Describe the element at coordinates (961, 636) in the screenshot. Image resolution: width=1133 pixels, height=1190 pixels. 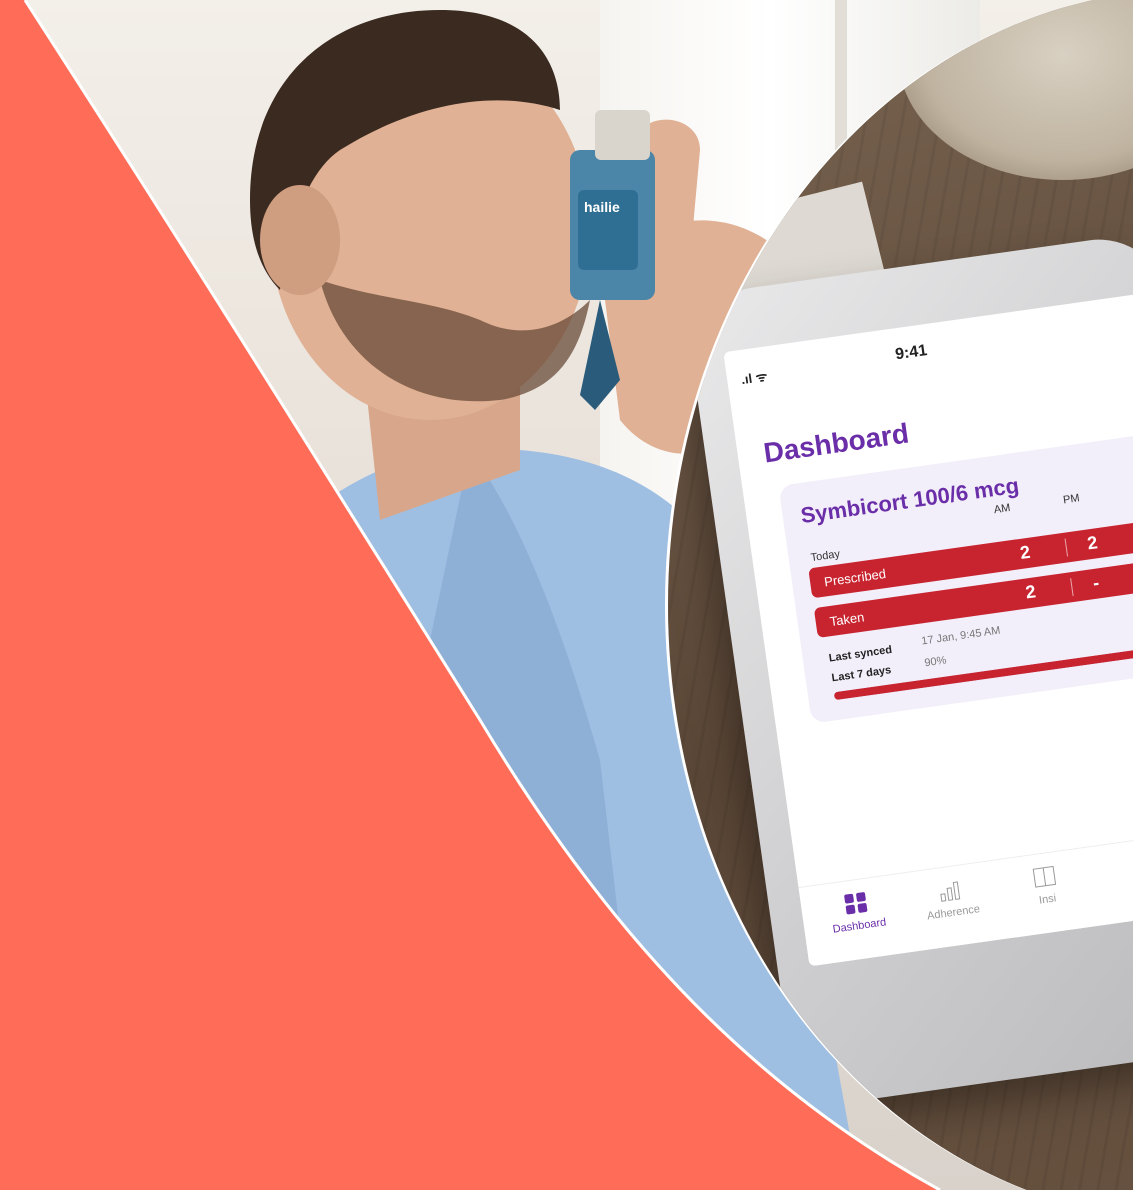
I see `last-synced-value: 17 Jan, 9:45 AM` at that location.